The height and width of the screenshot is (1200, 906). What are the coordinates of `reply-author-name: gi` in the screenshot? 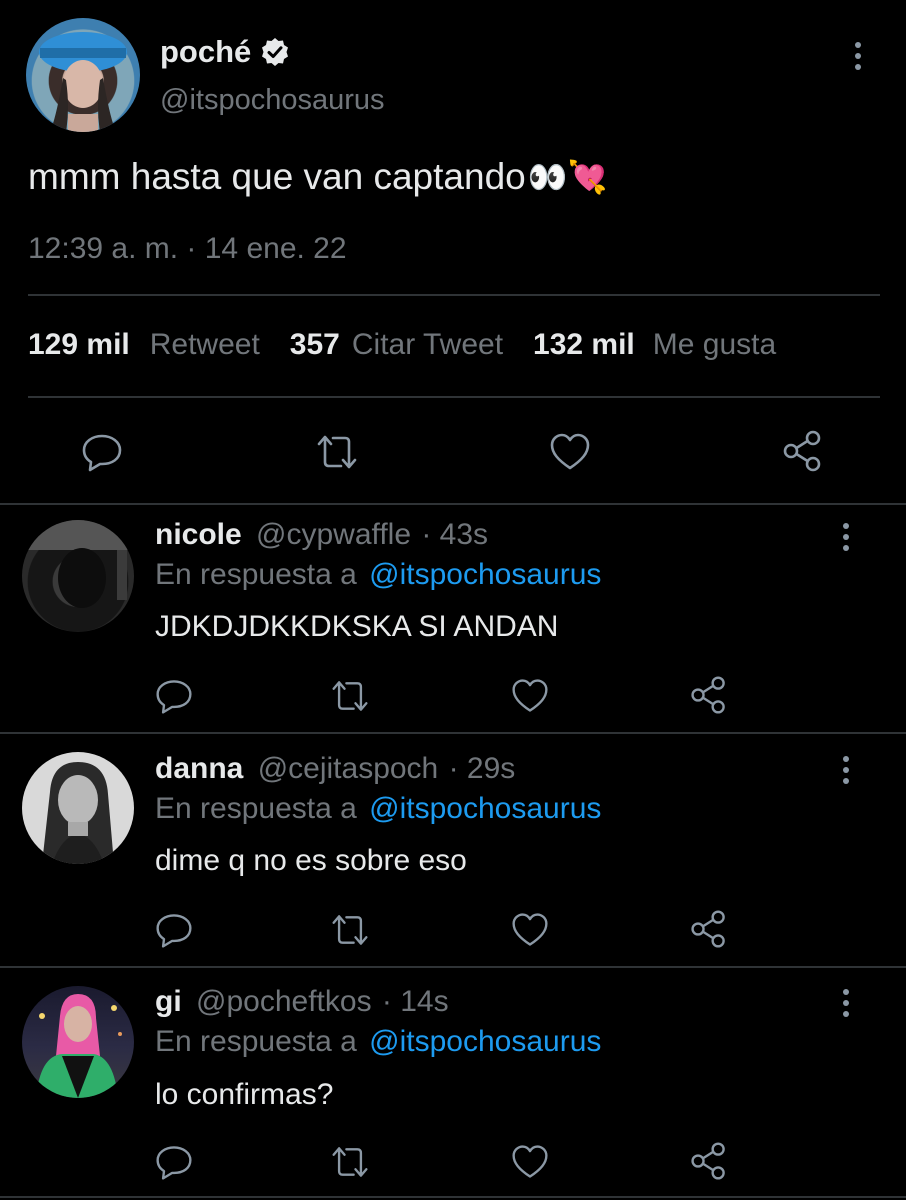 It's located at (168, 1001).